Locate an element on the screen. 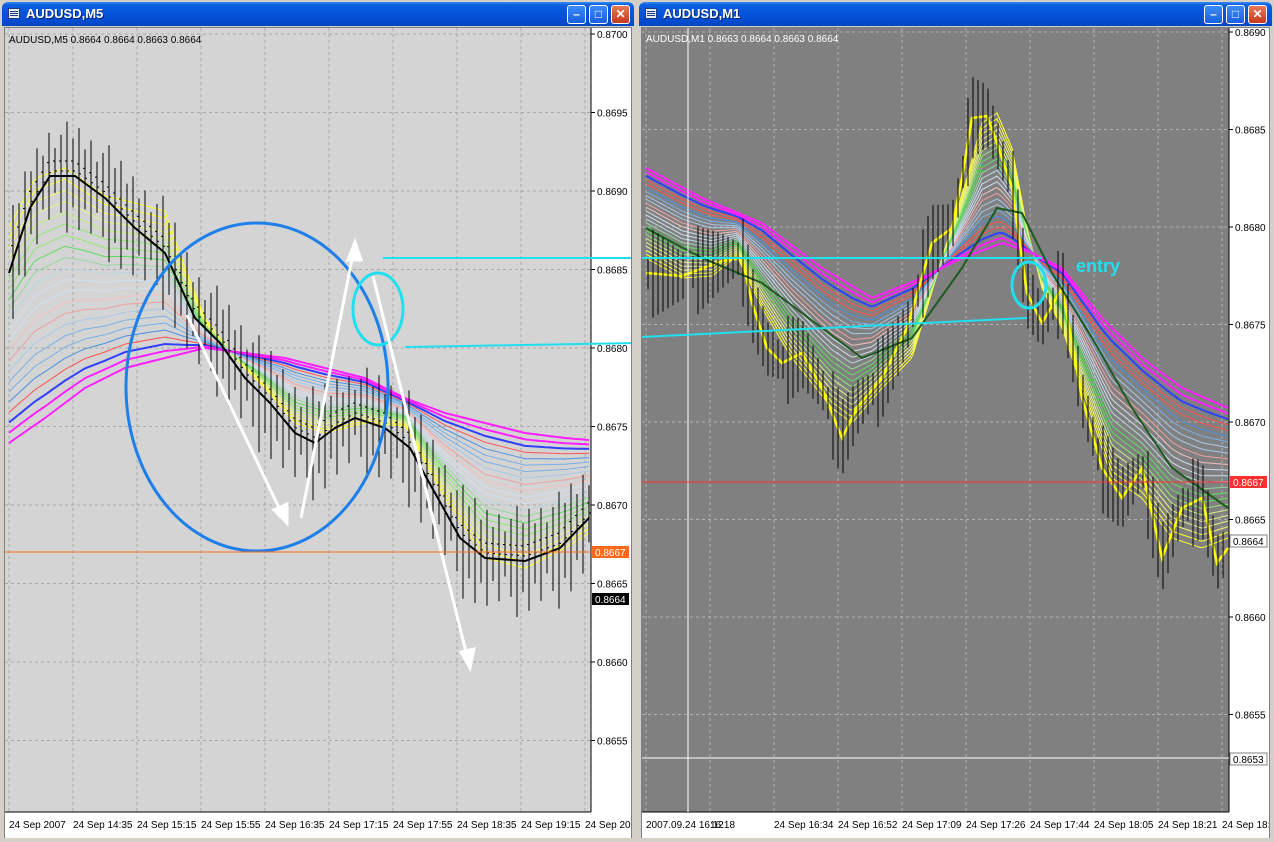 The width and height of the screenshot is (1274, 842). time-label: 24 Sep 16:52 is located at coordinates (868, 825).